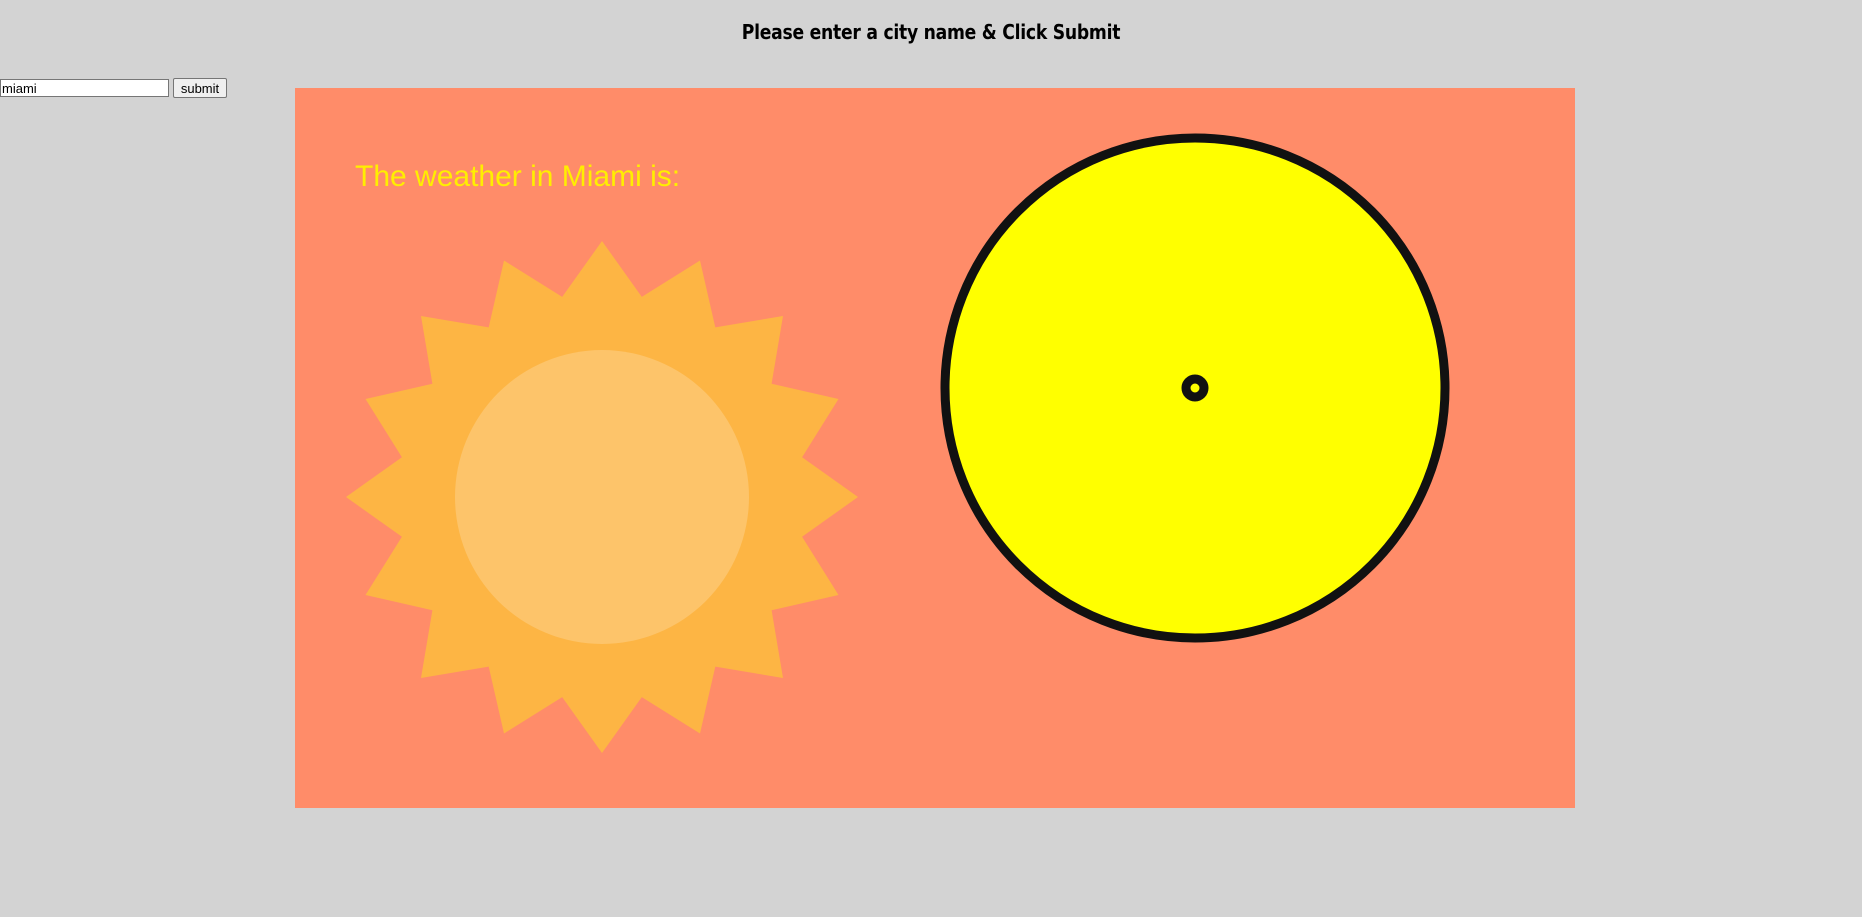 This screenshot has width=1862, height=917. I want to click on dial-center-pivot, so click(1195, 388).